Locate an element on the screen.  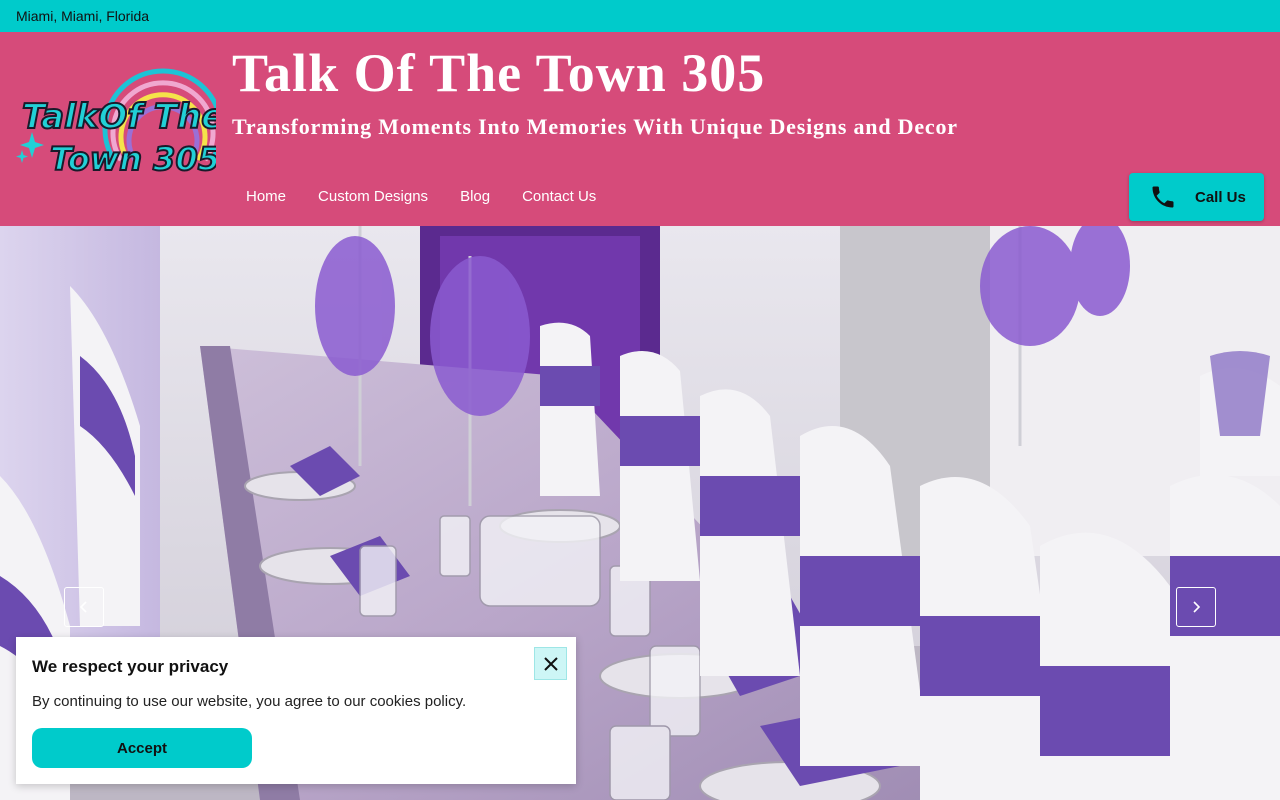
chevron-right-icon is located at coordinates (1197, 607).